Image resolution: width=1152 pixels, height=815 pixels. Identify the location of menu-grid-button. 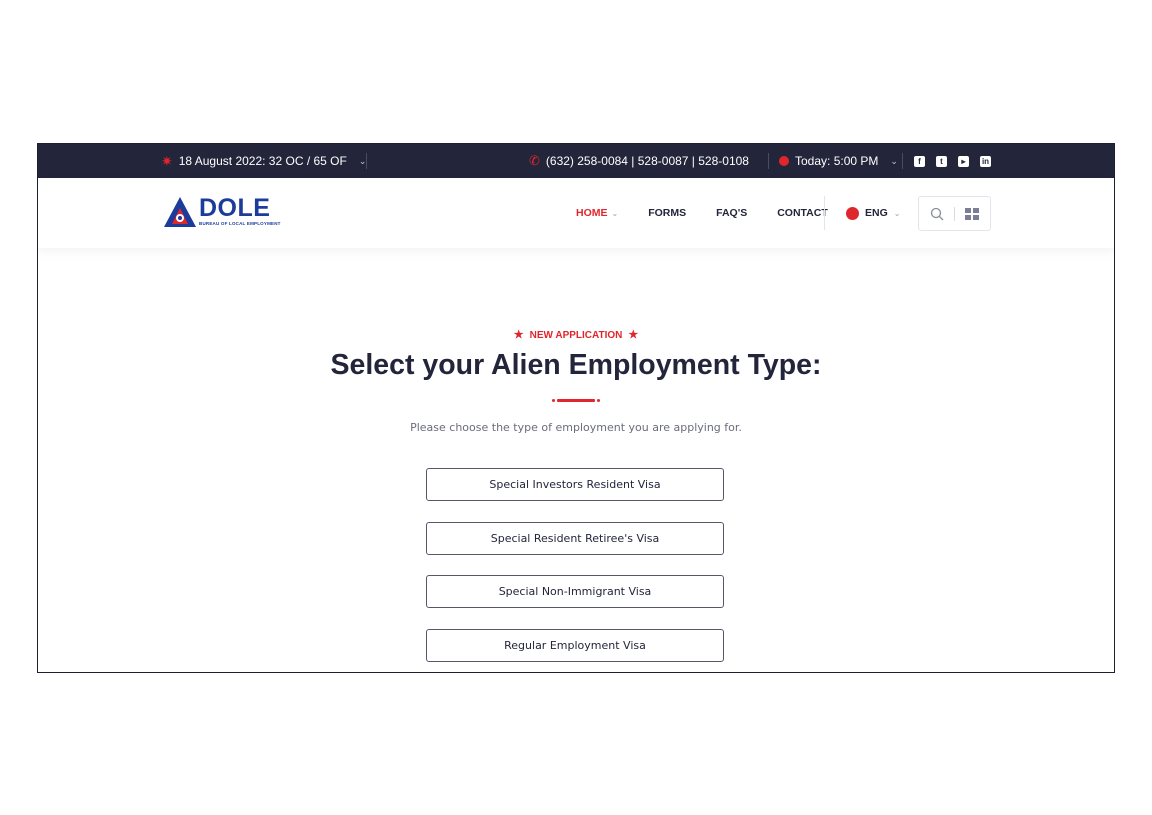
(972, 213).